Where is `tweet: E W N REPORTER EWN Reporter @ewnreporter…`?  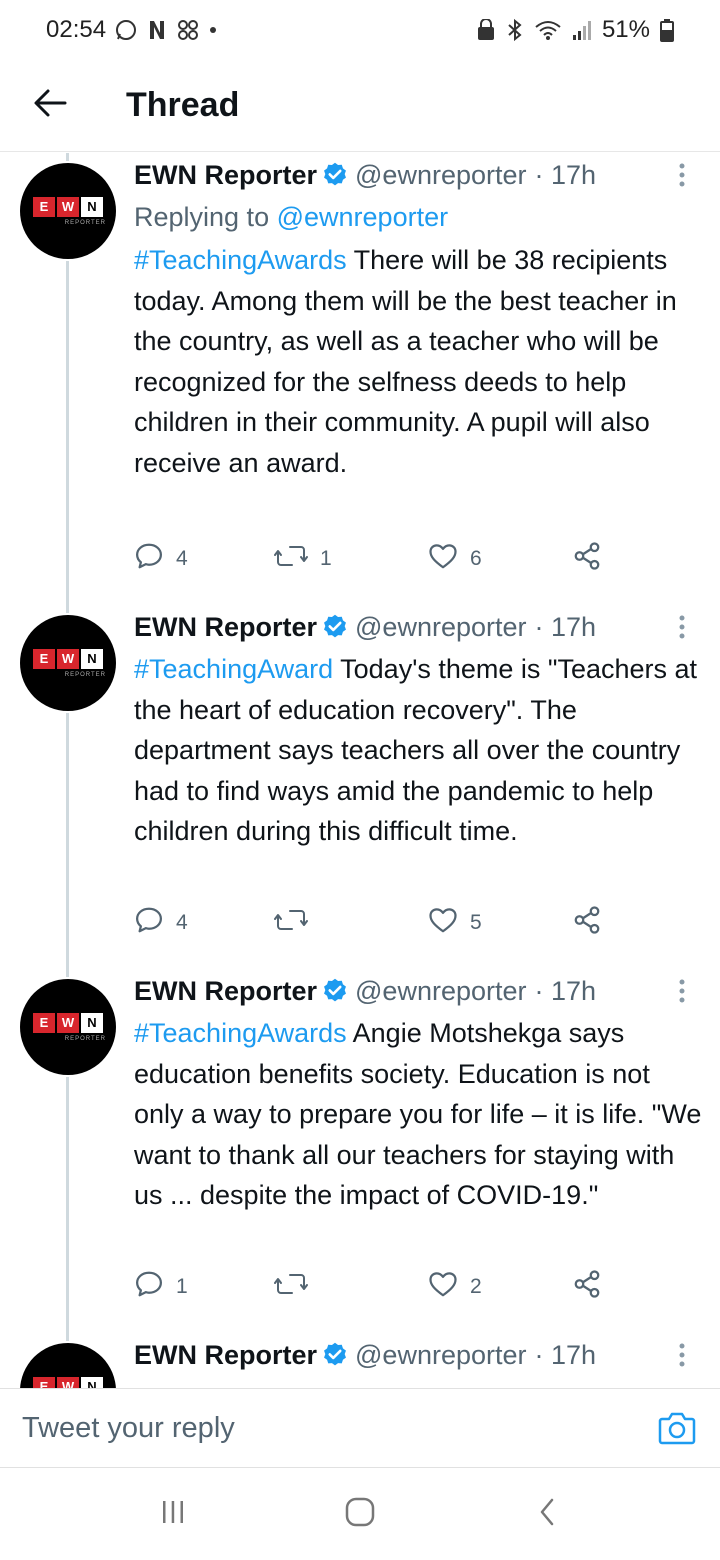
tweet: E W N REPORTER EWN Reporter @ewnreporter… is located at coordinates (360, 1360).